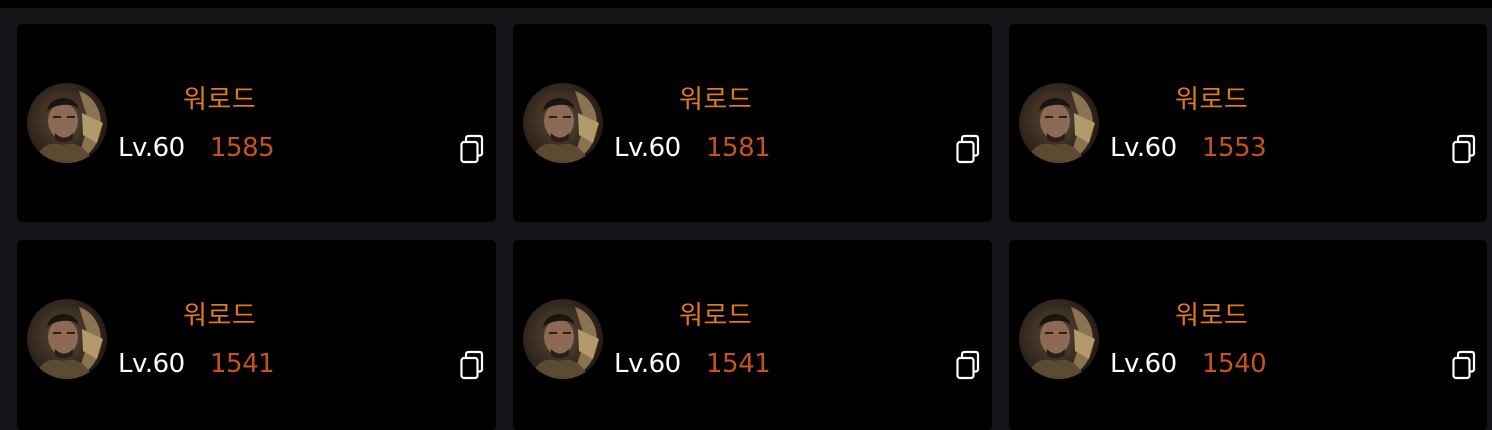 The width and height of the screenshot is (1492, 430). What do you see at coordinates (1248, 335) in the screenshot?
I see `character-card: 워로드 Lv.60 1540` at bounding box center [1248, 335].